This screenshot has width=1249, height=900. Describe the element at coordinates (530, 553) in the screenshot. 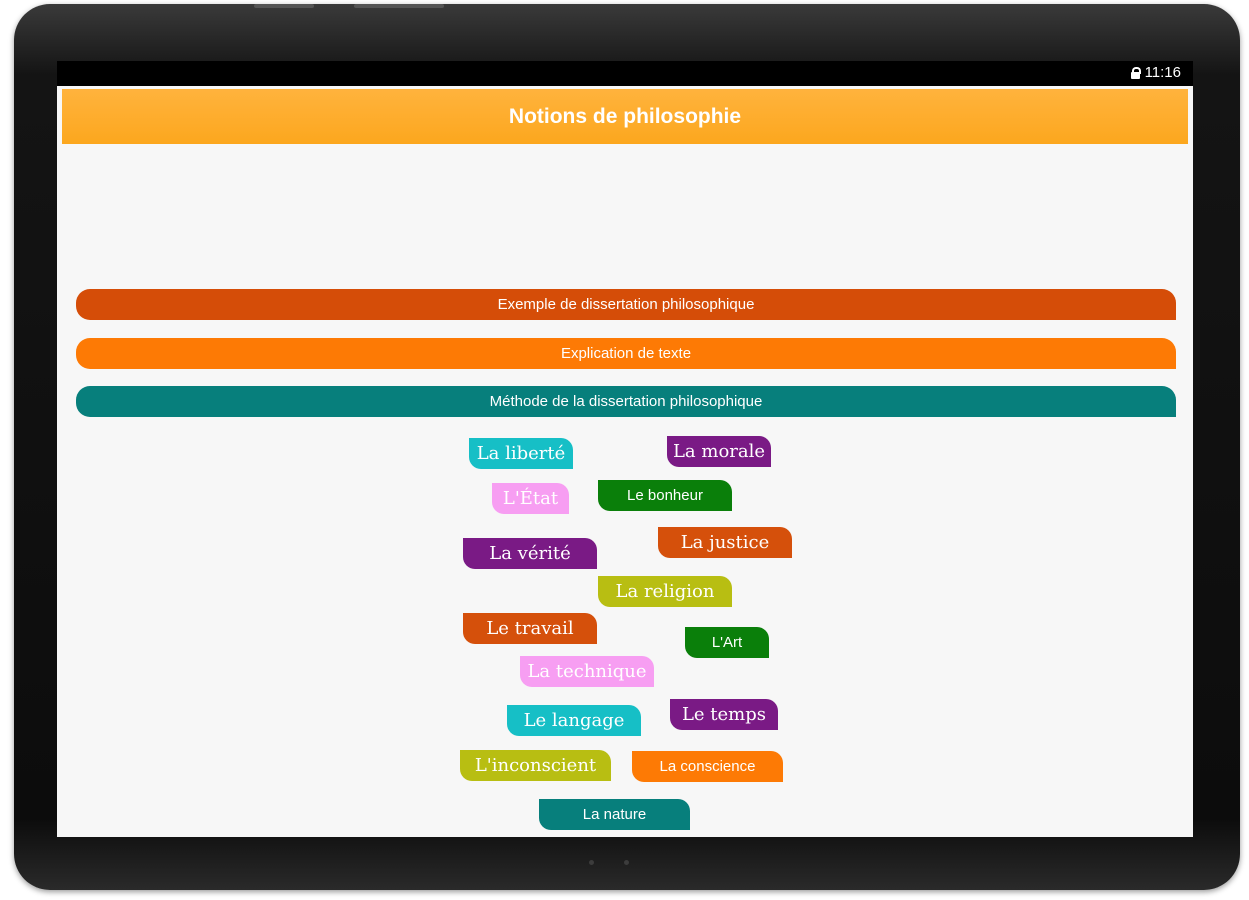

I see `notion-la-verite: La vérité` at that location.